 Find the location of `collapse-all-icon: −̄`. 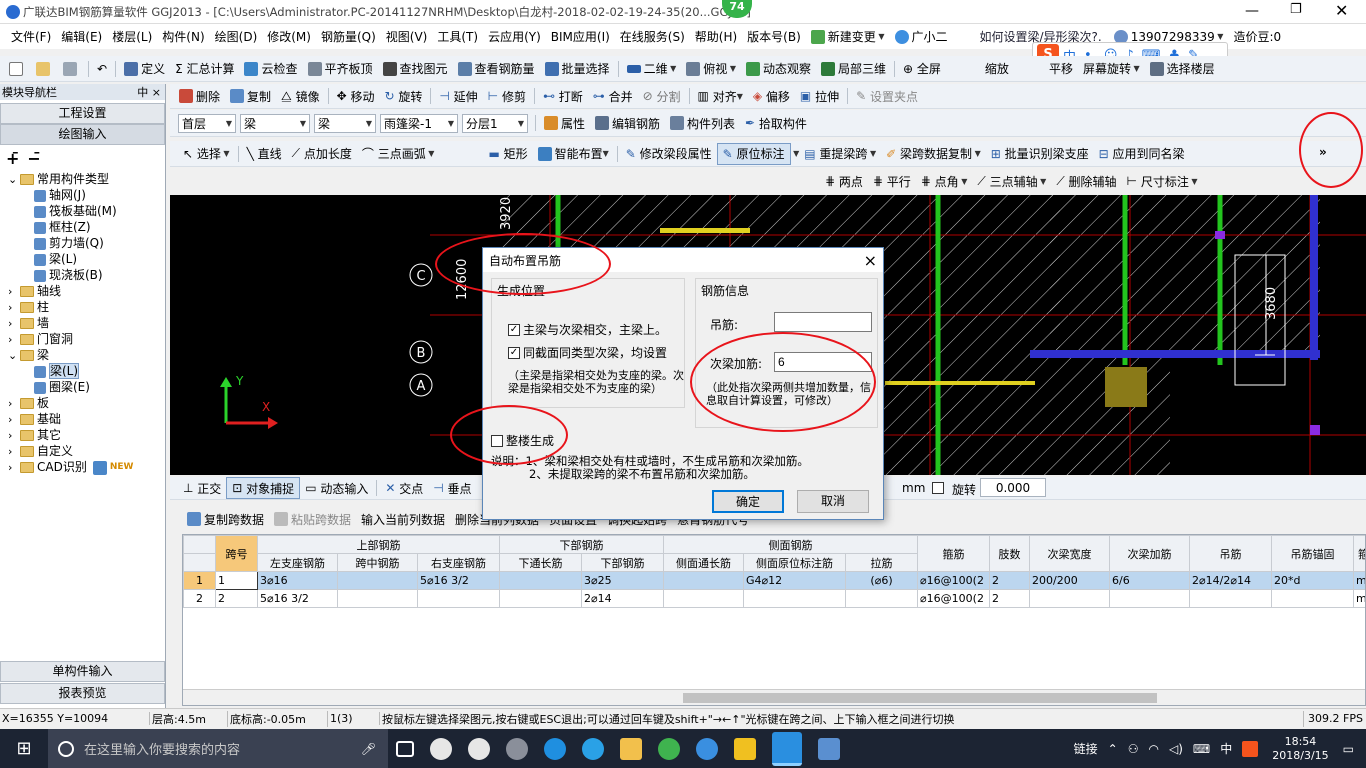

collapse-all-icon: −̄ is located at coordinates (33, 158).